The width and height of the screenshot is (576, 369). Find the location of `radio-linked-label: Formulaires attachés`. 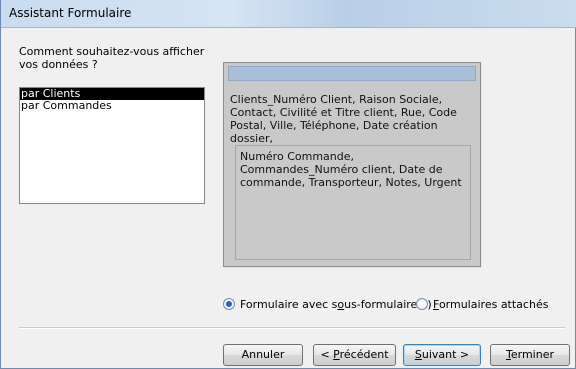

radio-linked-label: Formulaires attachés is located at coordinates (491, 304).